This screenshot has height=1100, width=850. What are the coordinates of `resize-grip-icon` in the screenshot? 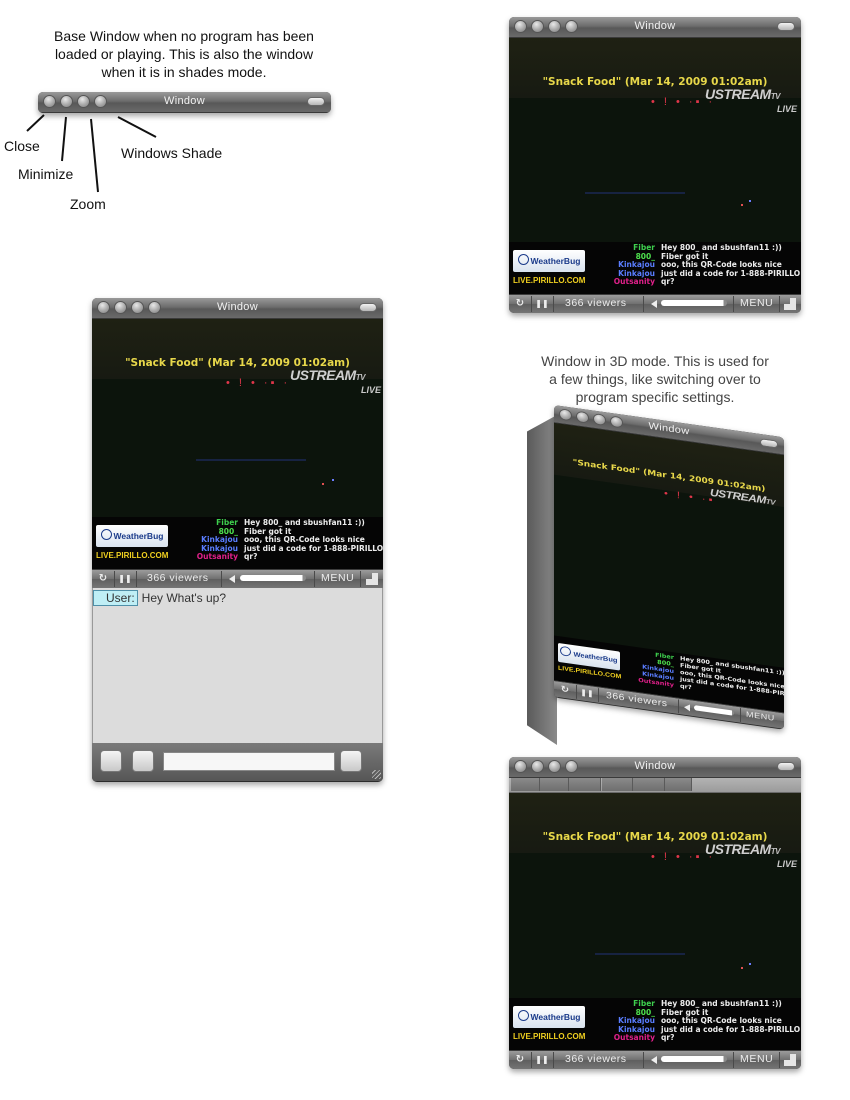 It's located at (376, 774).